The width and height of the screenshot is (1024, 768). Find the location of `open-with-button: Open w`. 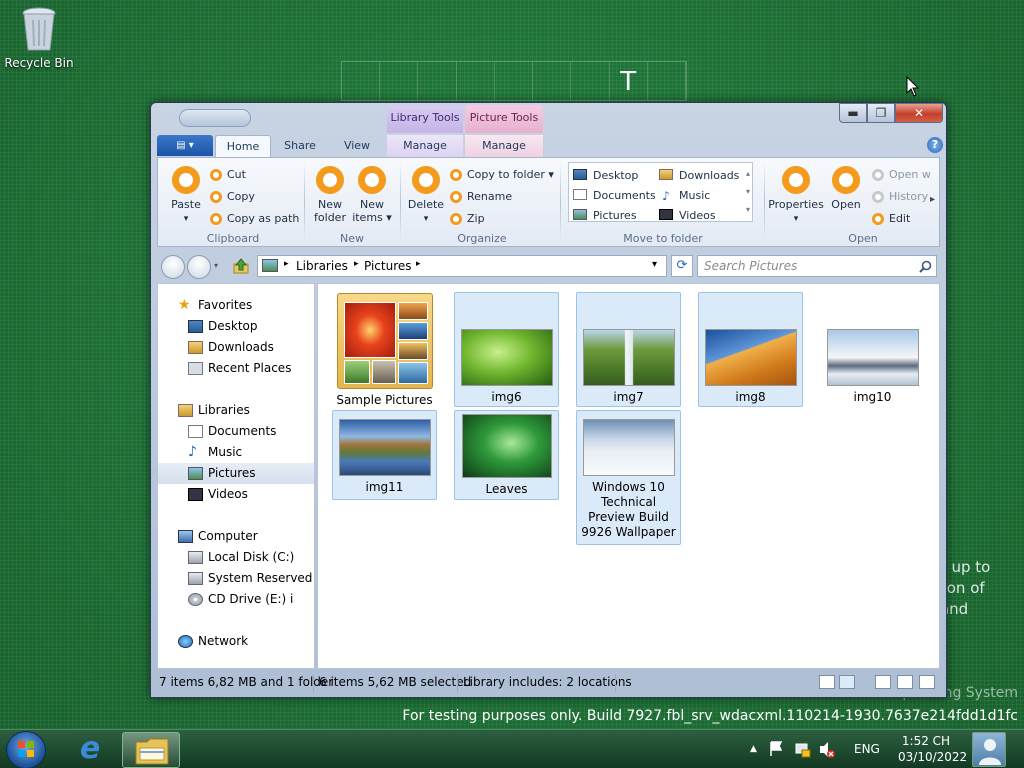

open-with-button: Open w is located at coordinates (901, 175).